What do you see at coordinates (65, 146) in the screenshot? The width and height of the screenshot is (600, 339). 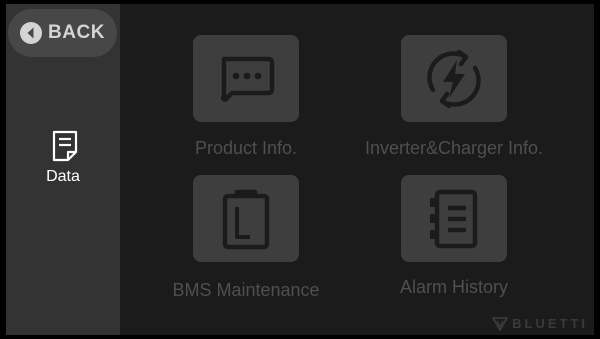 I see `document-icon` at bounding box center [65, 146].